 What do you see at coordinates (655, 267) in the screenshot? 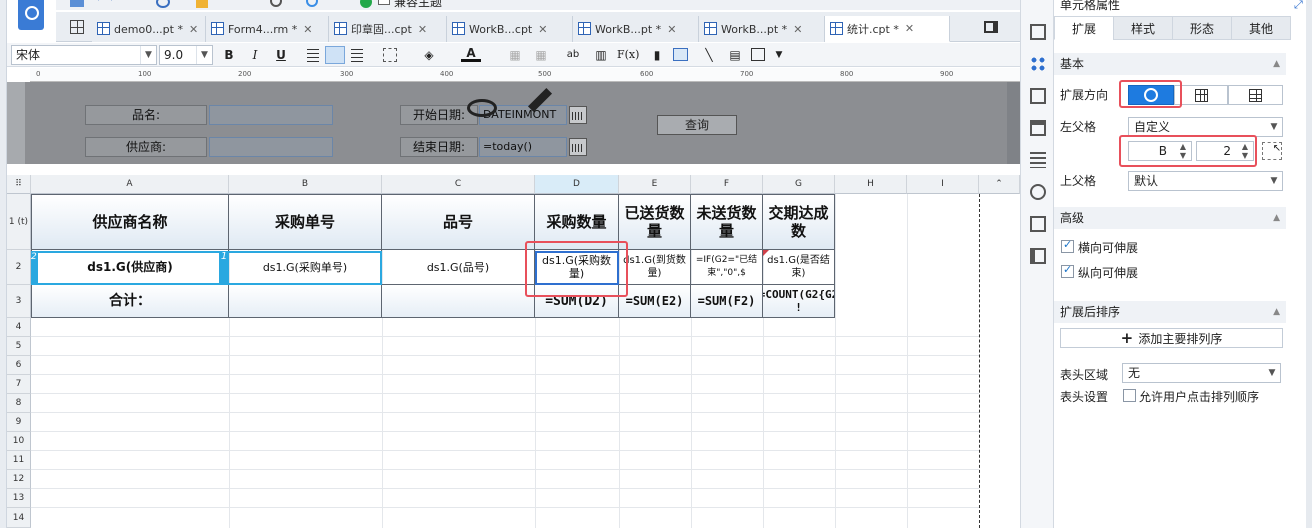
I see `cell-e2: ds1.G(到货数量)` at bounding box center [655, 267].